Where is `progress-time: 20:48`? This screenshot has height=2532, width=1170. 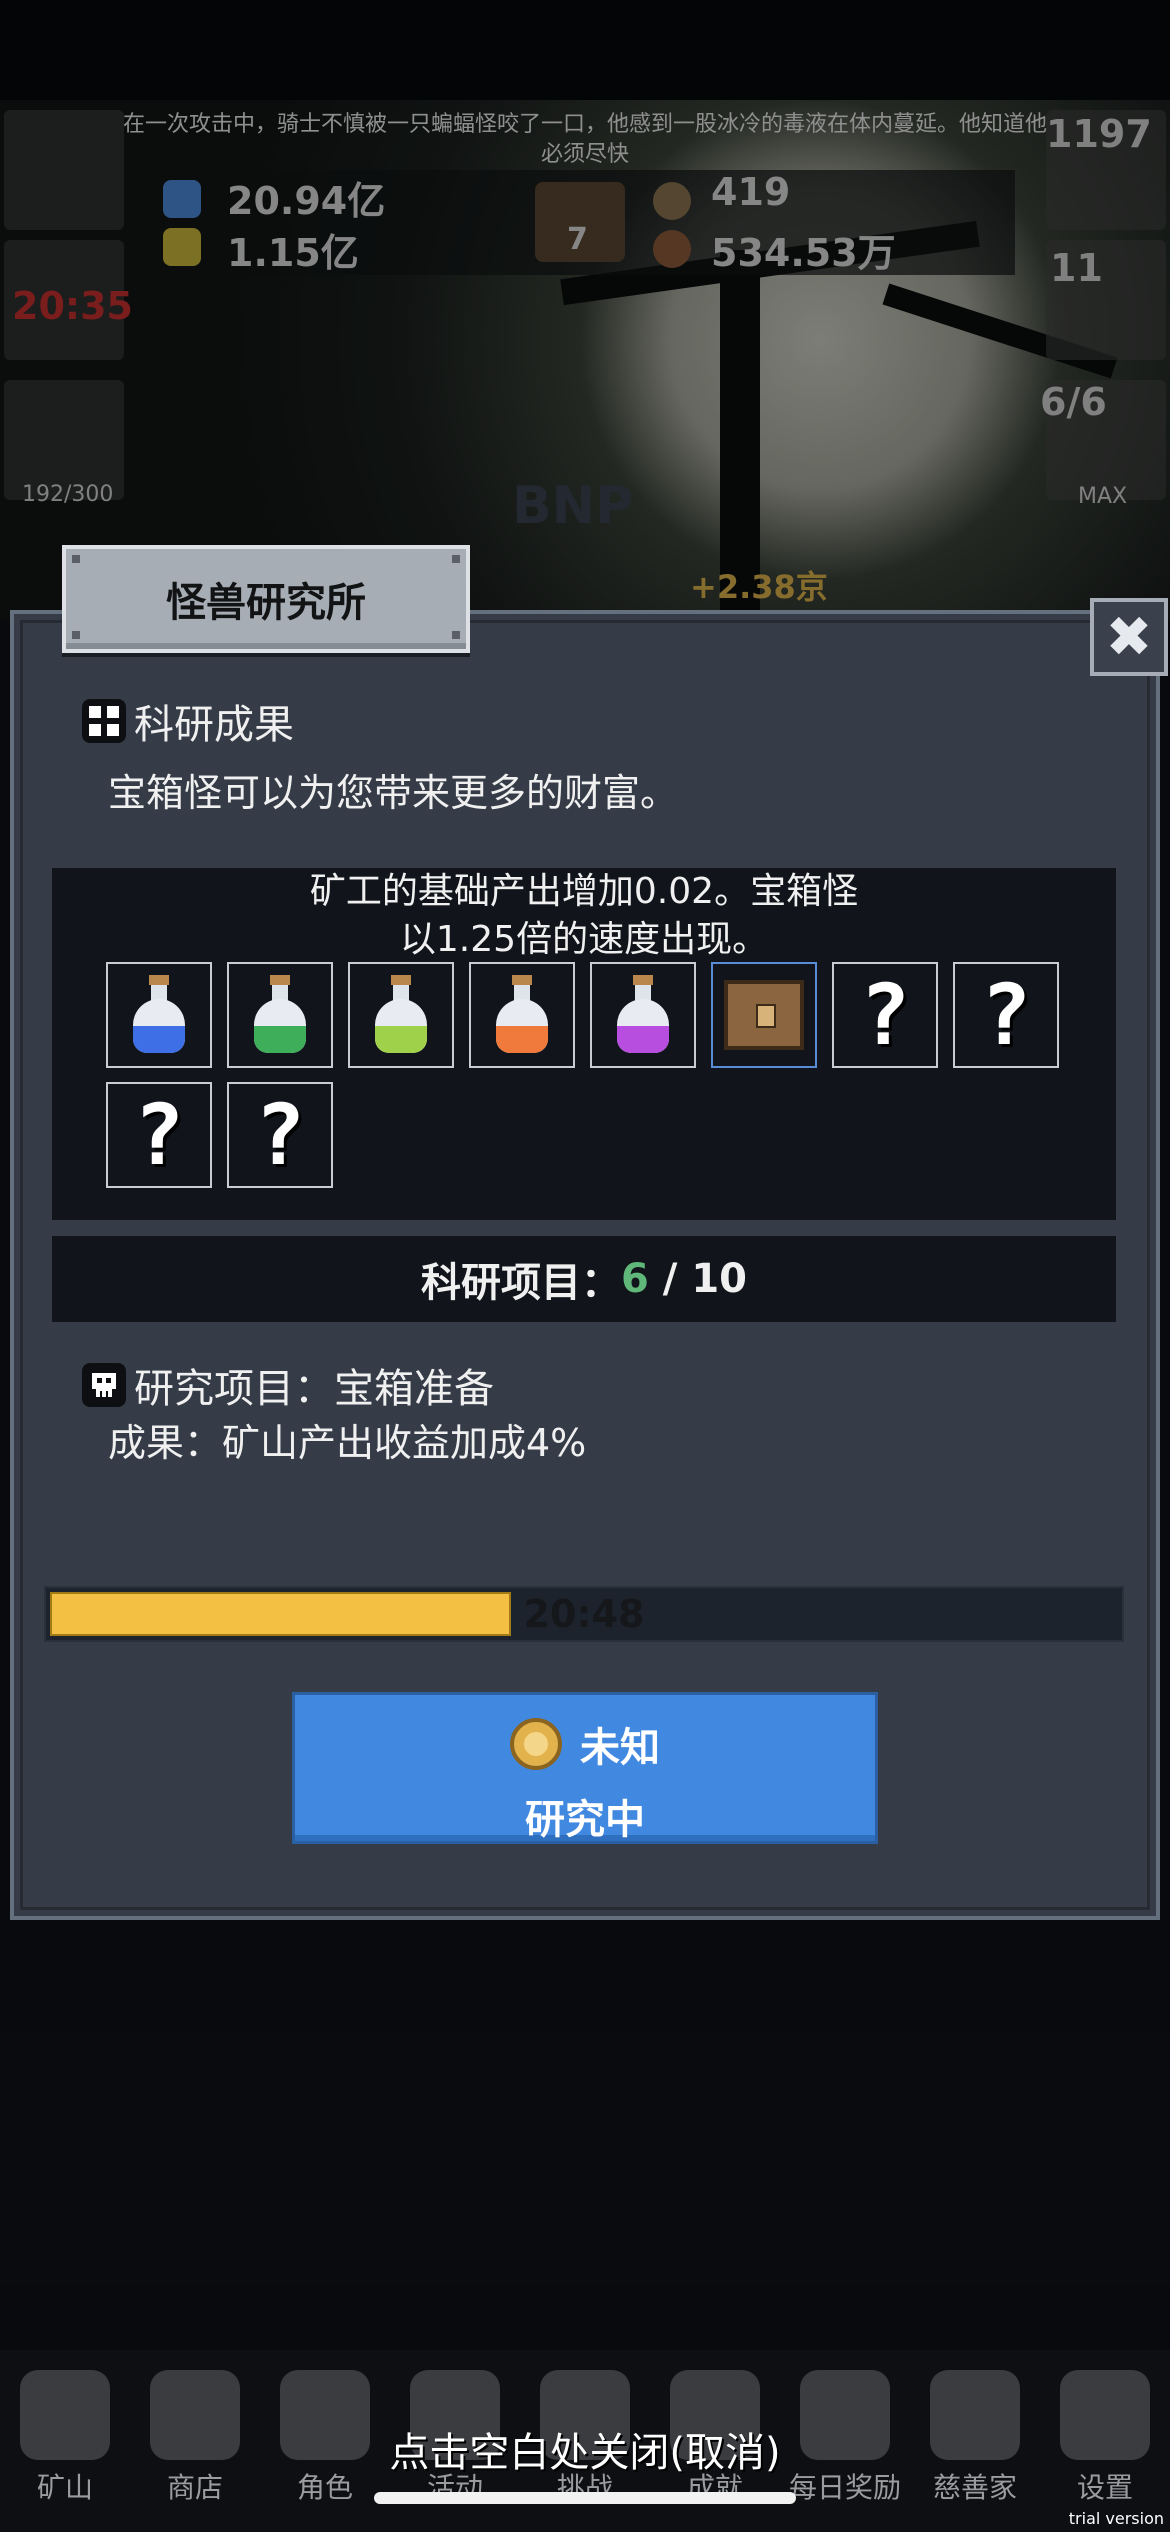
progress-time: 20:48 is located at coordinates (584, 1614).